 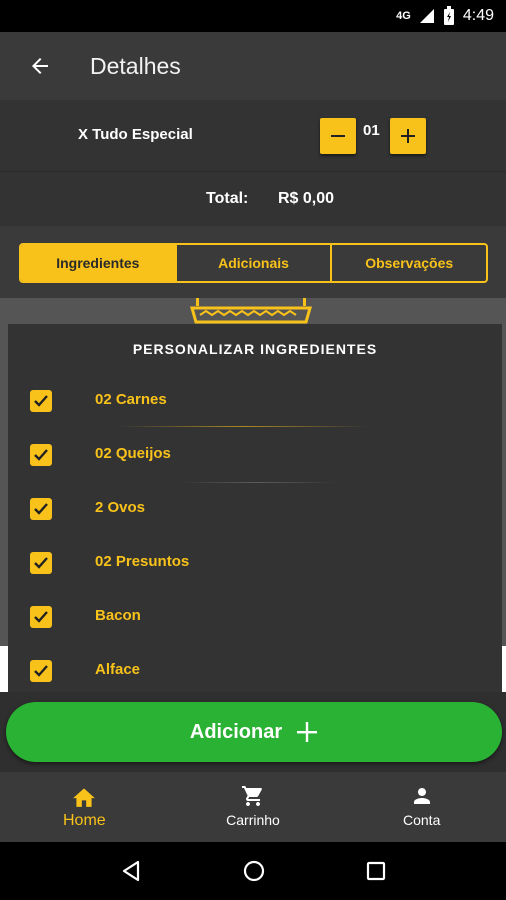 I want to click on tabs-area: Ingredientes Adicionais Observações, so click(x=253, y=262).